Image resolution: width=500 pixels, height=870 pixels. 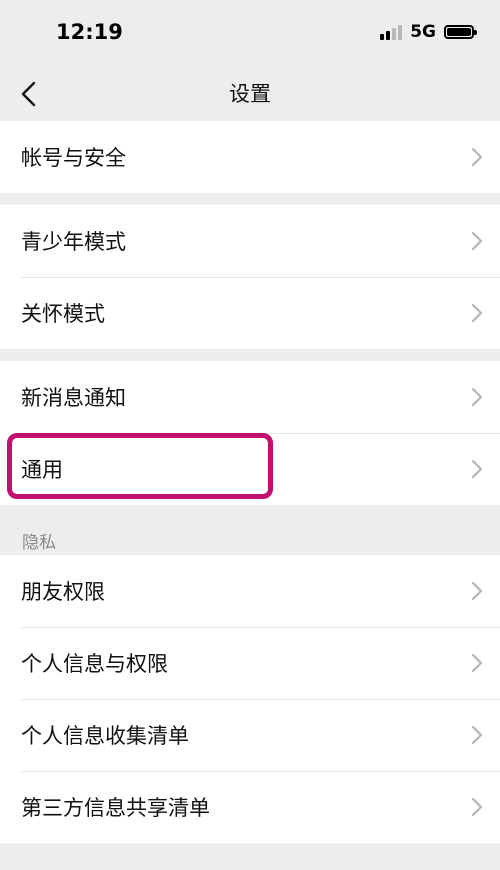 I want to click on row-label: 新消息通知, so click(x=73, y=398).